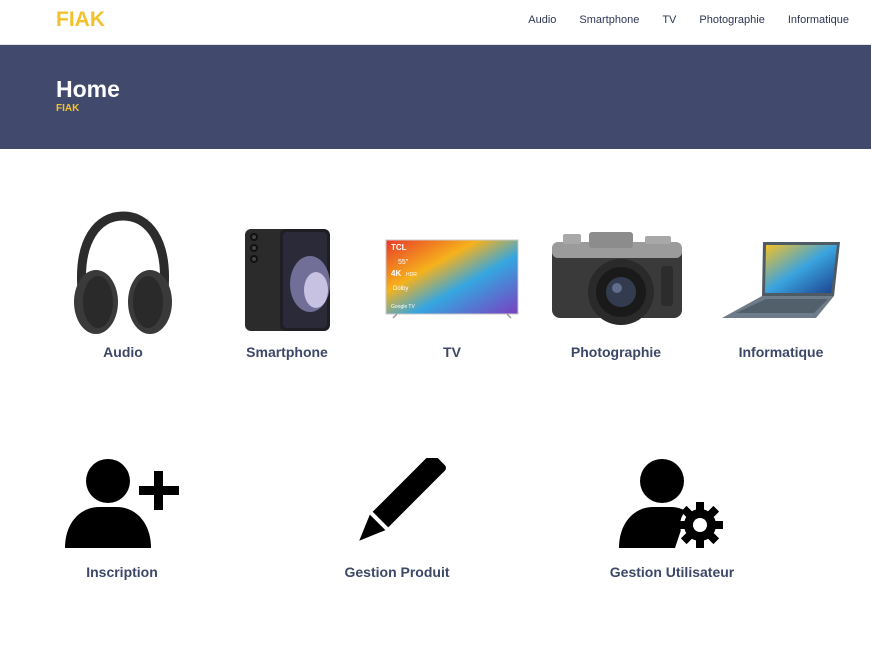 The image size is (871, 664). I want to click on page-subtitle: FIAK, so click(68, 108).